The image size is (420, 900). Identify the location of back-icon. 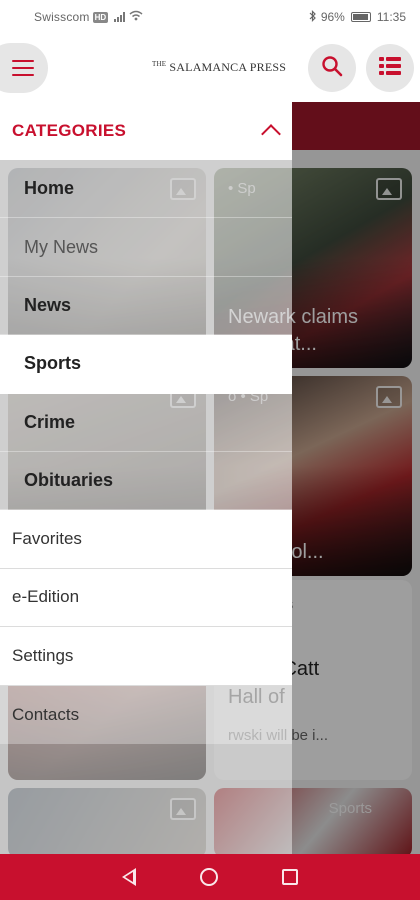
(129, 877).